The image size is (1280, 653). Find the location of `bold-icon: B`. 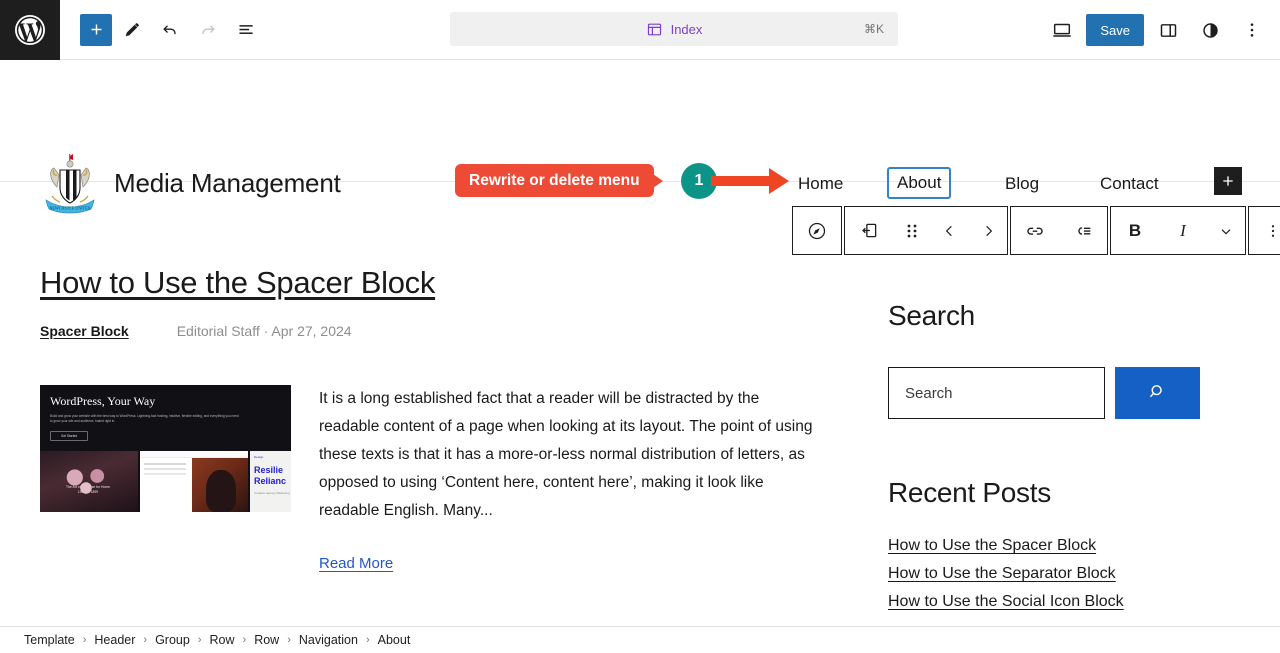

bold-icon: B is located at coordinates (1135, 230).